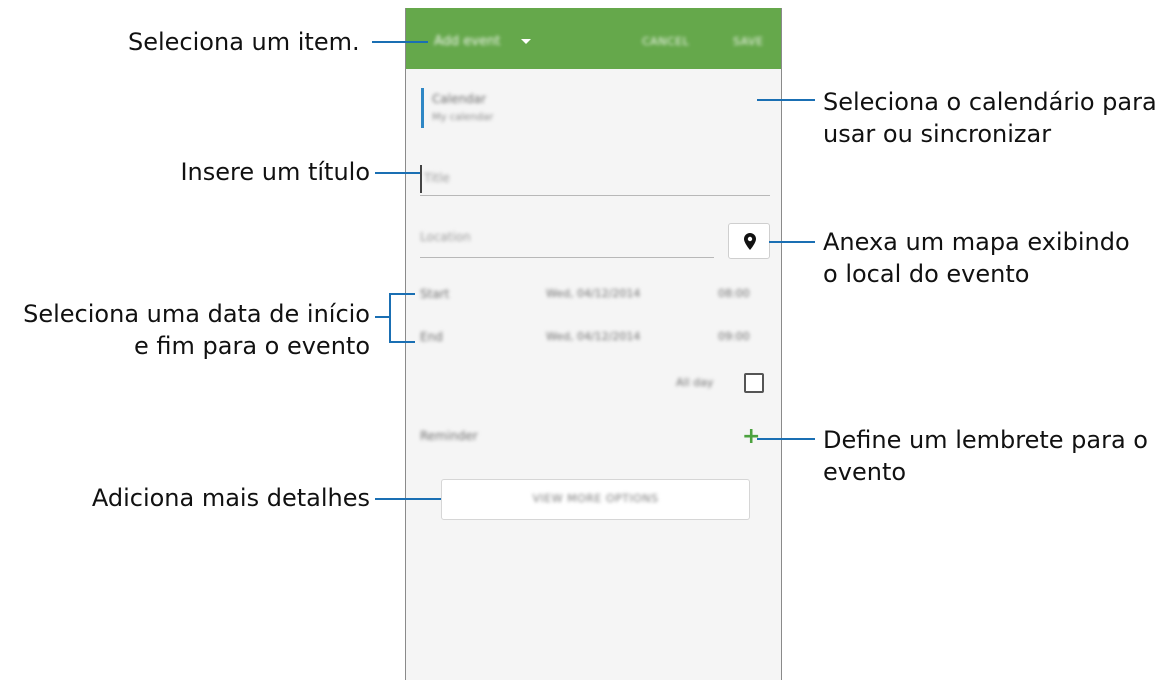 This screenshot has width=1172, height=680. What do you see at coordinates (665, 41) in the screenshot?
I see `cancel-button: CANCEL` at bounding box center [665, 41].